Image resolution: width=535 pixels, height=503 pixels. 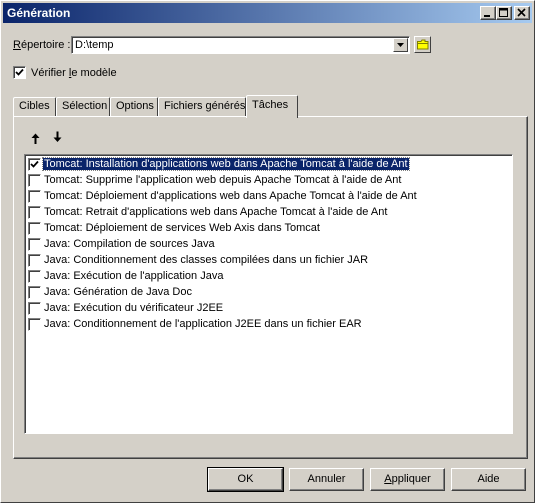 I want to click on task-label: Java: Exécution du vérificateur J2EE, so click(x=134, y=308).